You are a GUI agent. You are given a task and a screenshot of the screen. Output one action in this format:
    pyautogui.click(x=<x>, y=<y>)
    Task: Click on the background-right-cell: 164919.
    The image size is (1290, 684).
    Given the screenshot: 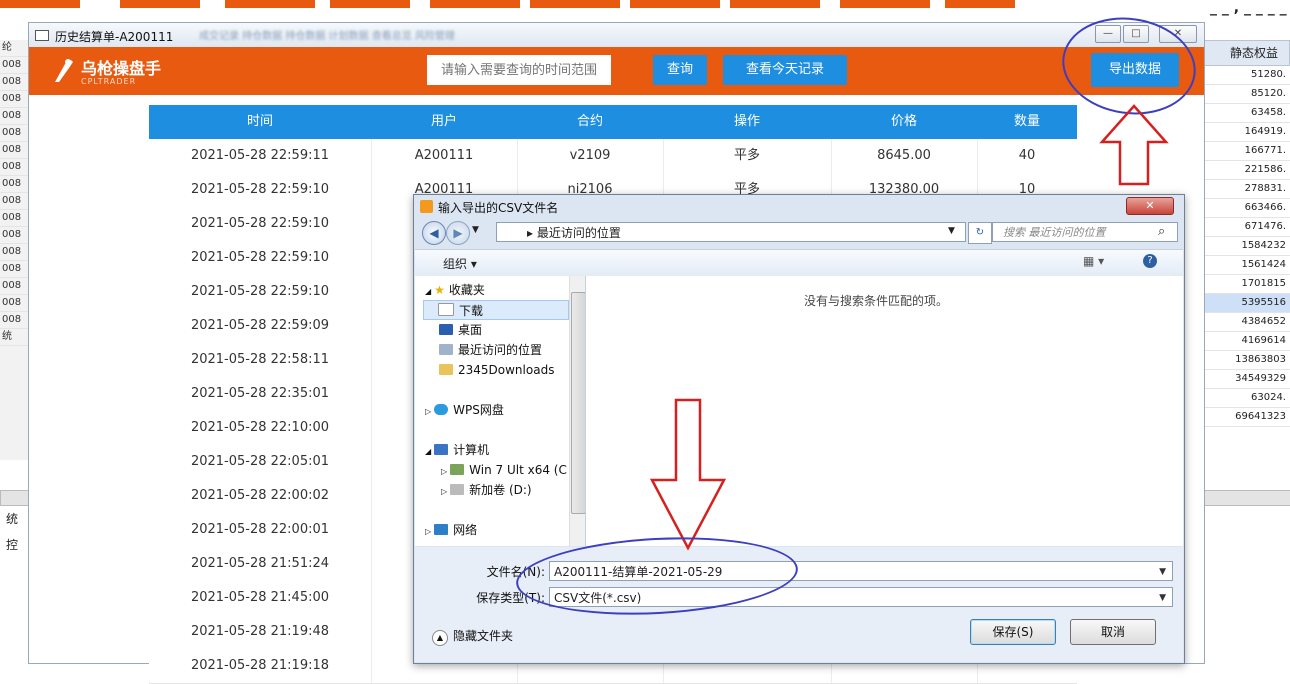 What is the action you would take?
    pyautogui.click(x=1246, y=132)
    